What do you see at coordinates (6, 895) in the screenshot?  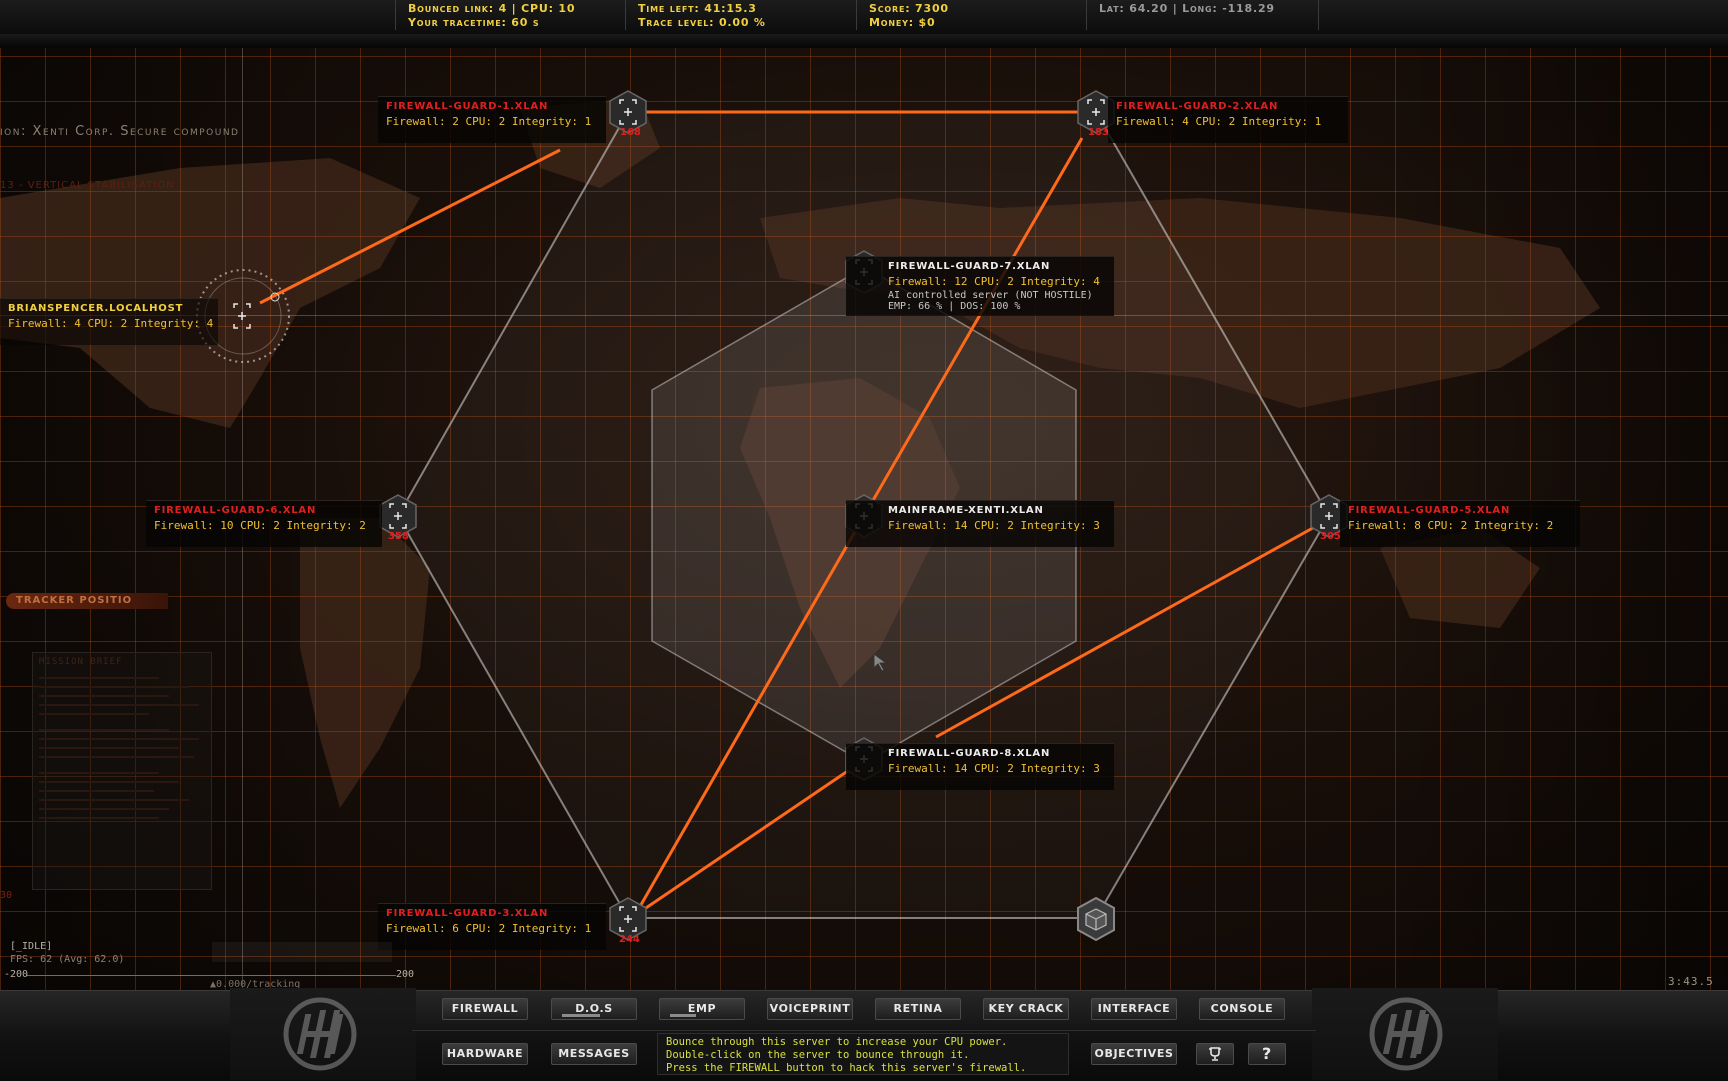 I see `side-number: 30` at bounding box center [6, 895].